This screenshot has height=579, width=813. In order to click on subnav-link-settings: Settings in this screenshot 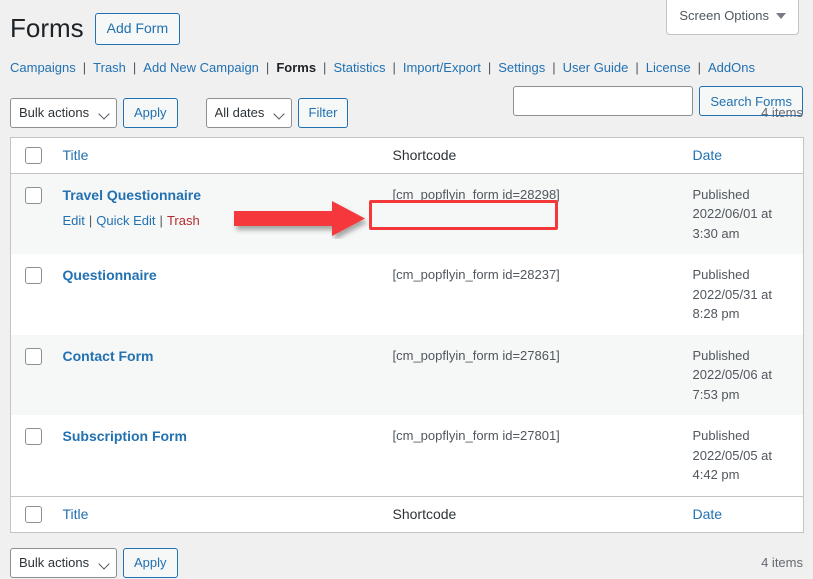, I will do `click(521, 67)`.